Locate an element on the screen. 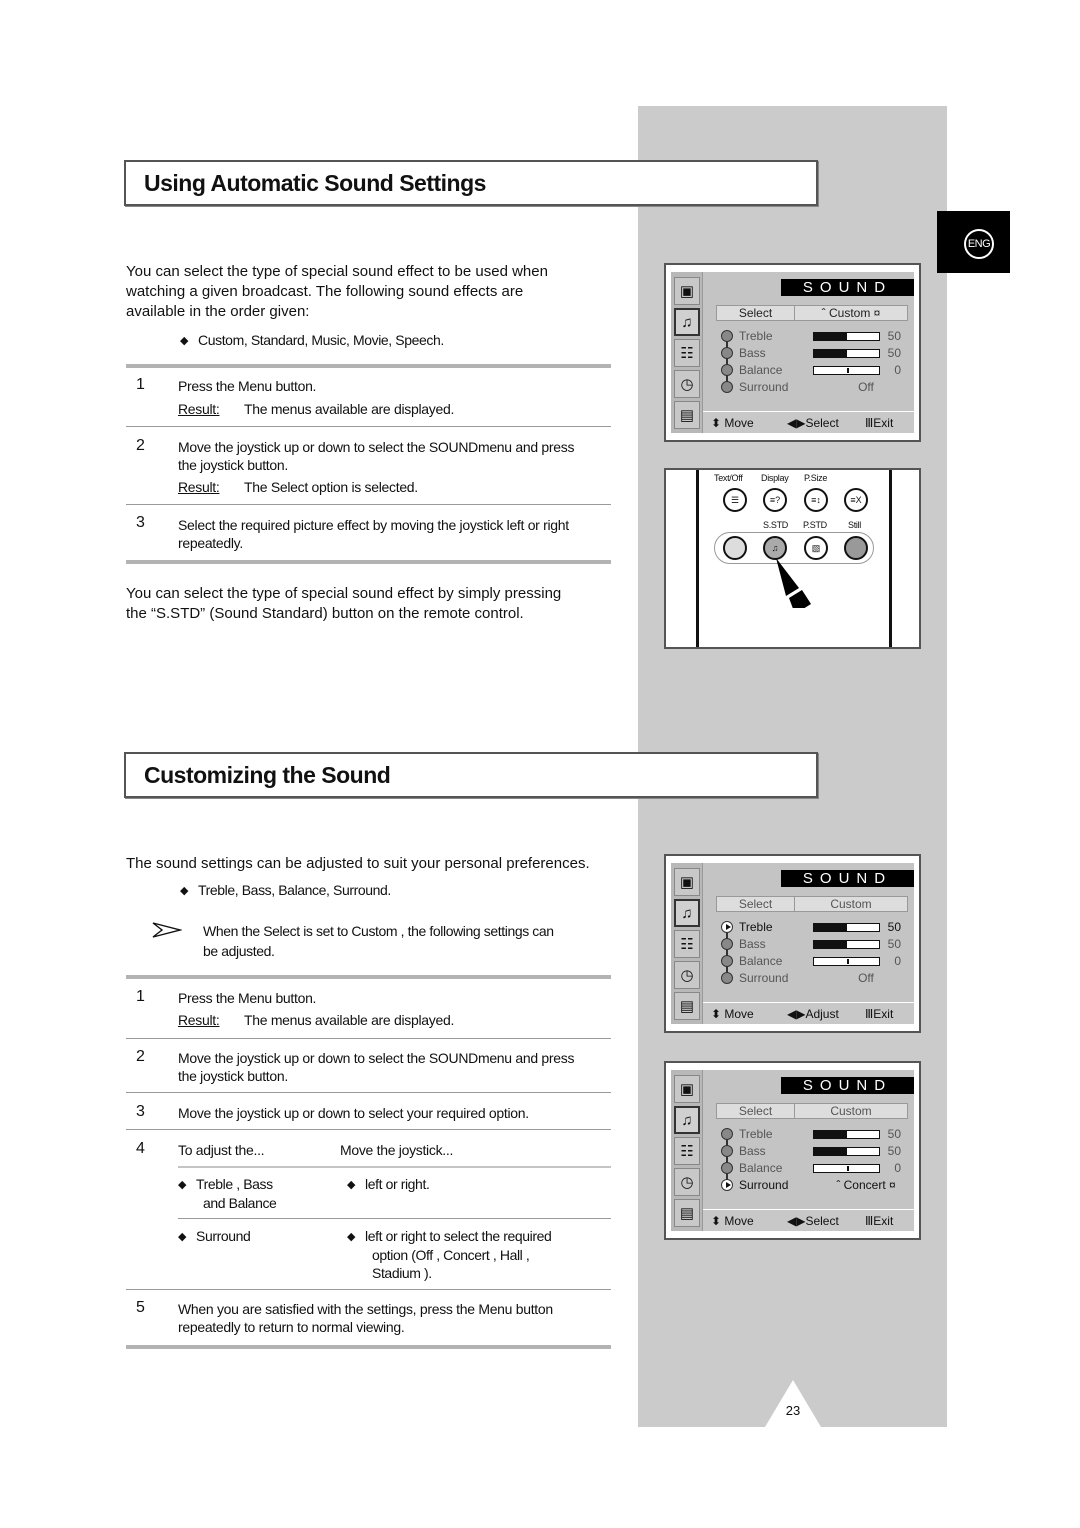 Image resolution: width=1080 pixels, height=1528 pixels. cancel-button: ≡X is located at coordinates (856, 500).